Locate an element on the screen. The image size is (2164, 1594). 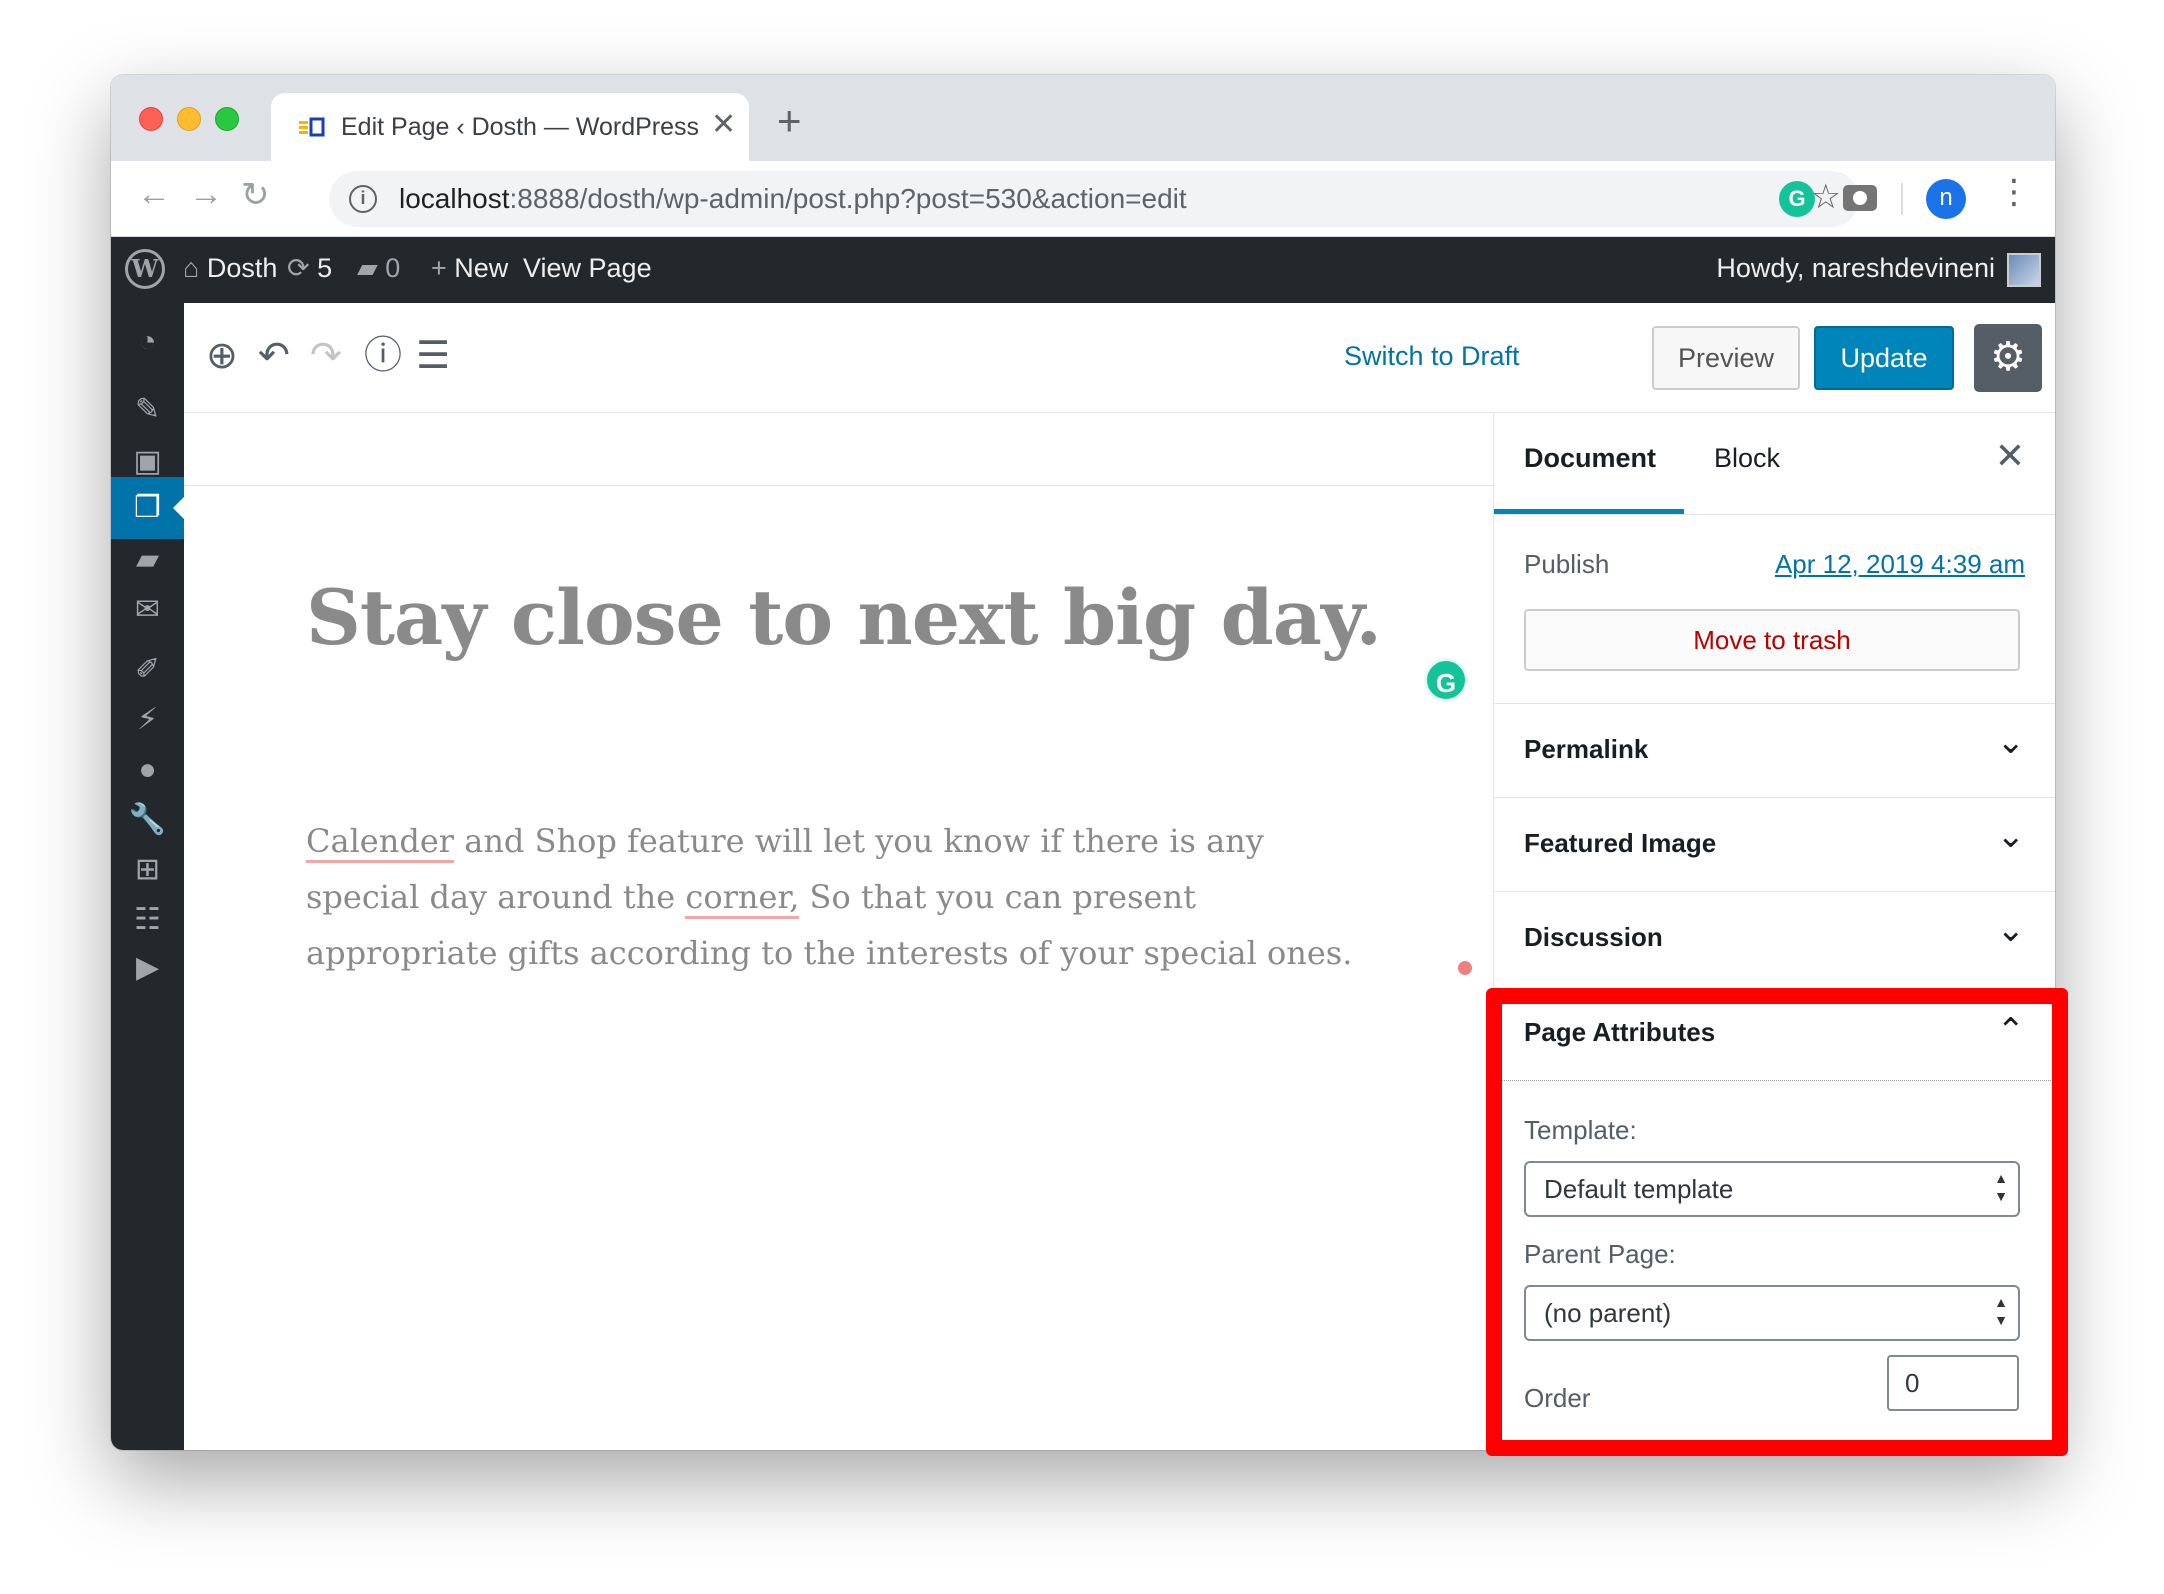
site-name-link: ⌂ Dosth is located at coordinates (230, 268).